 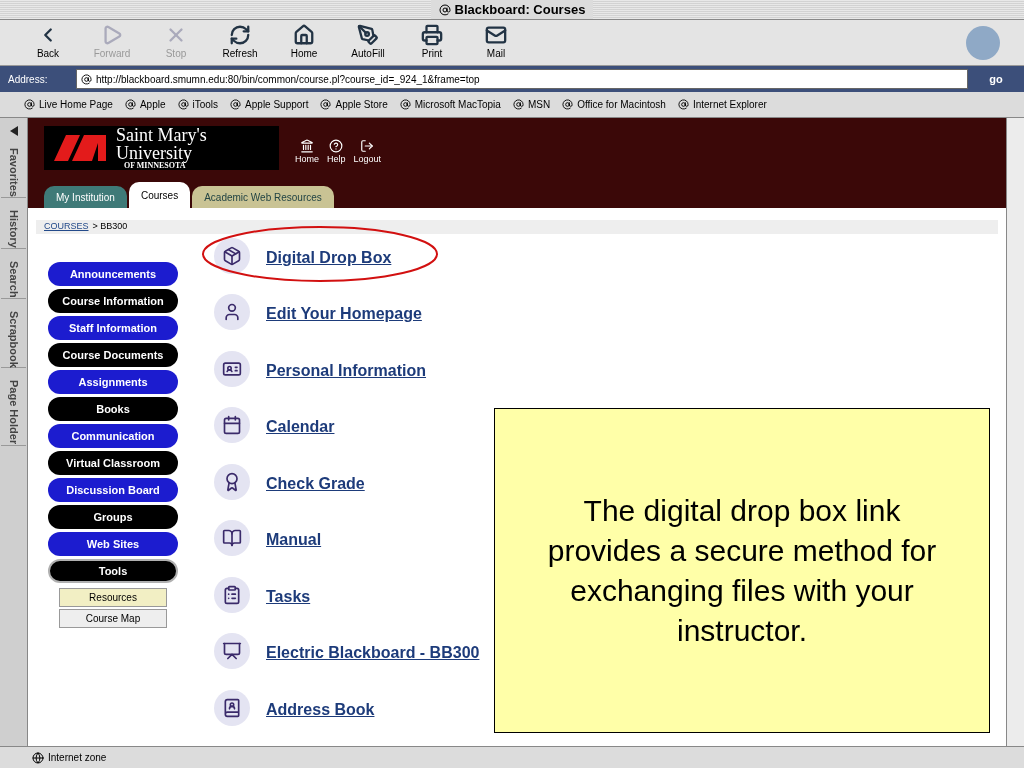 I want to click on book-icon, so click(x=232, y=538).